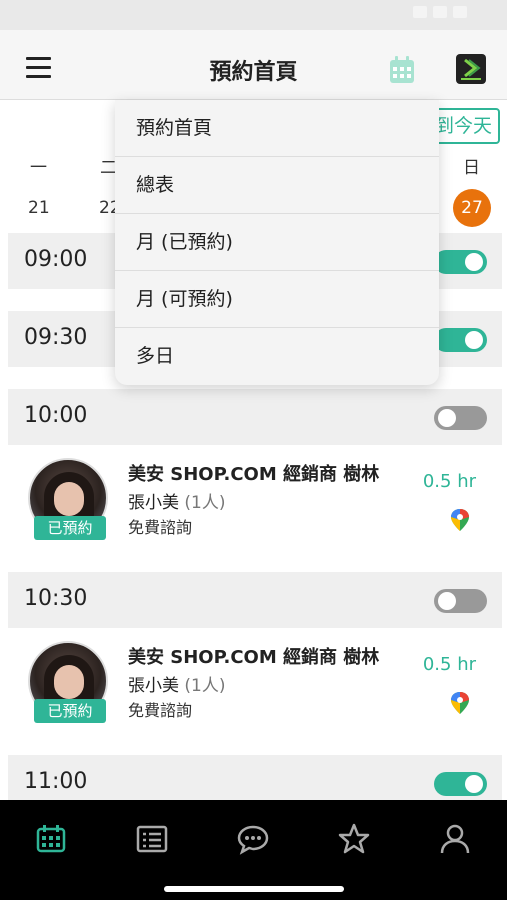 This screenshot has width=507, height=900. What do you see at coordinates (455, 839) in the screenshot?
I see `profile-icon` at bounding box center [455, 839].